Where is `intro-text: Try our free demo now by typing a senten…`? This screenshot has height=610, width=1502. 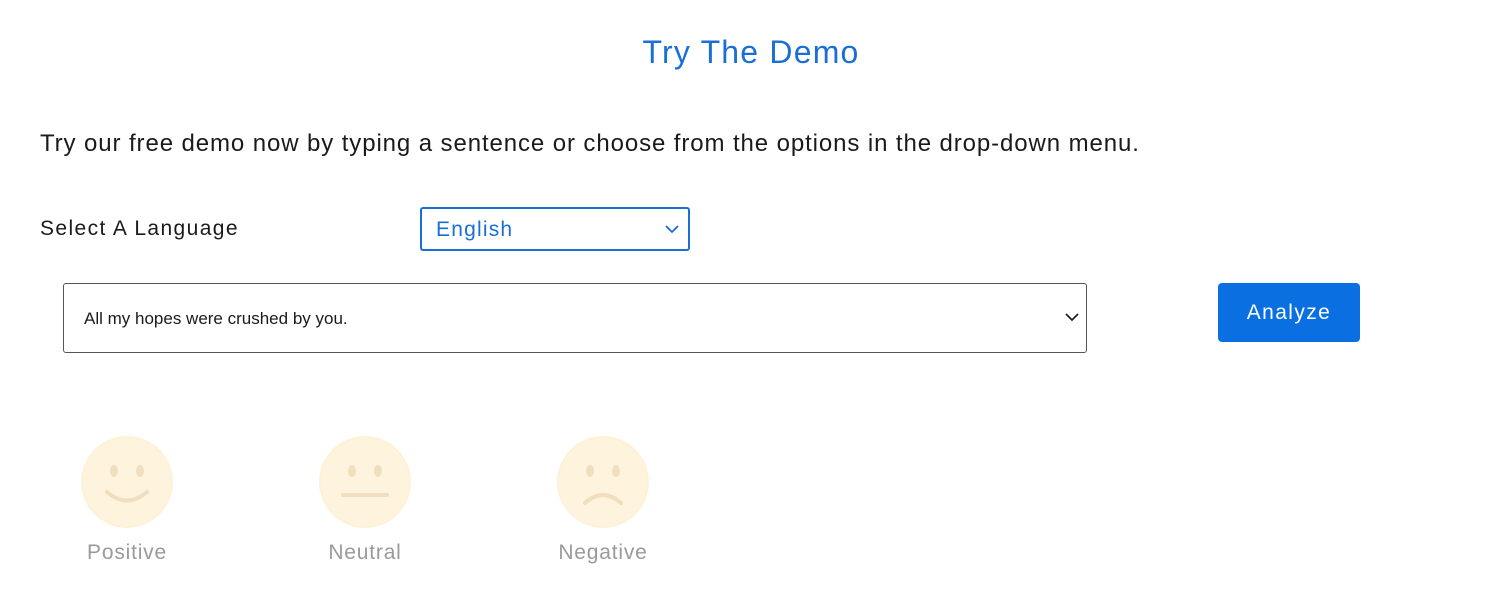
intro-text: Try our free demo now by typing a senten… is located at coordinates (590, 143).